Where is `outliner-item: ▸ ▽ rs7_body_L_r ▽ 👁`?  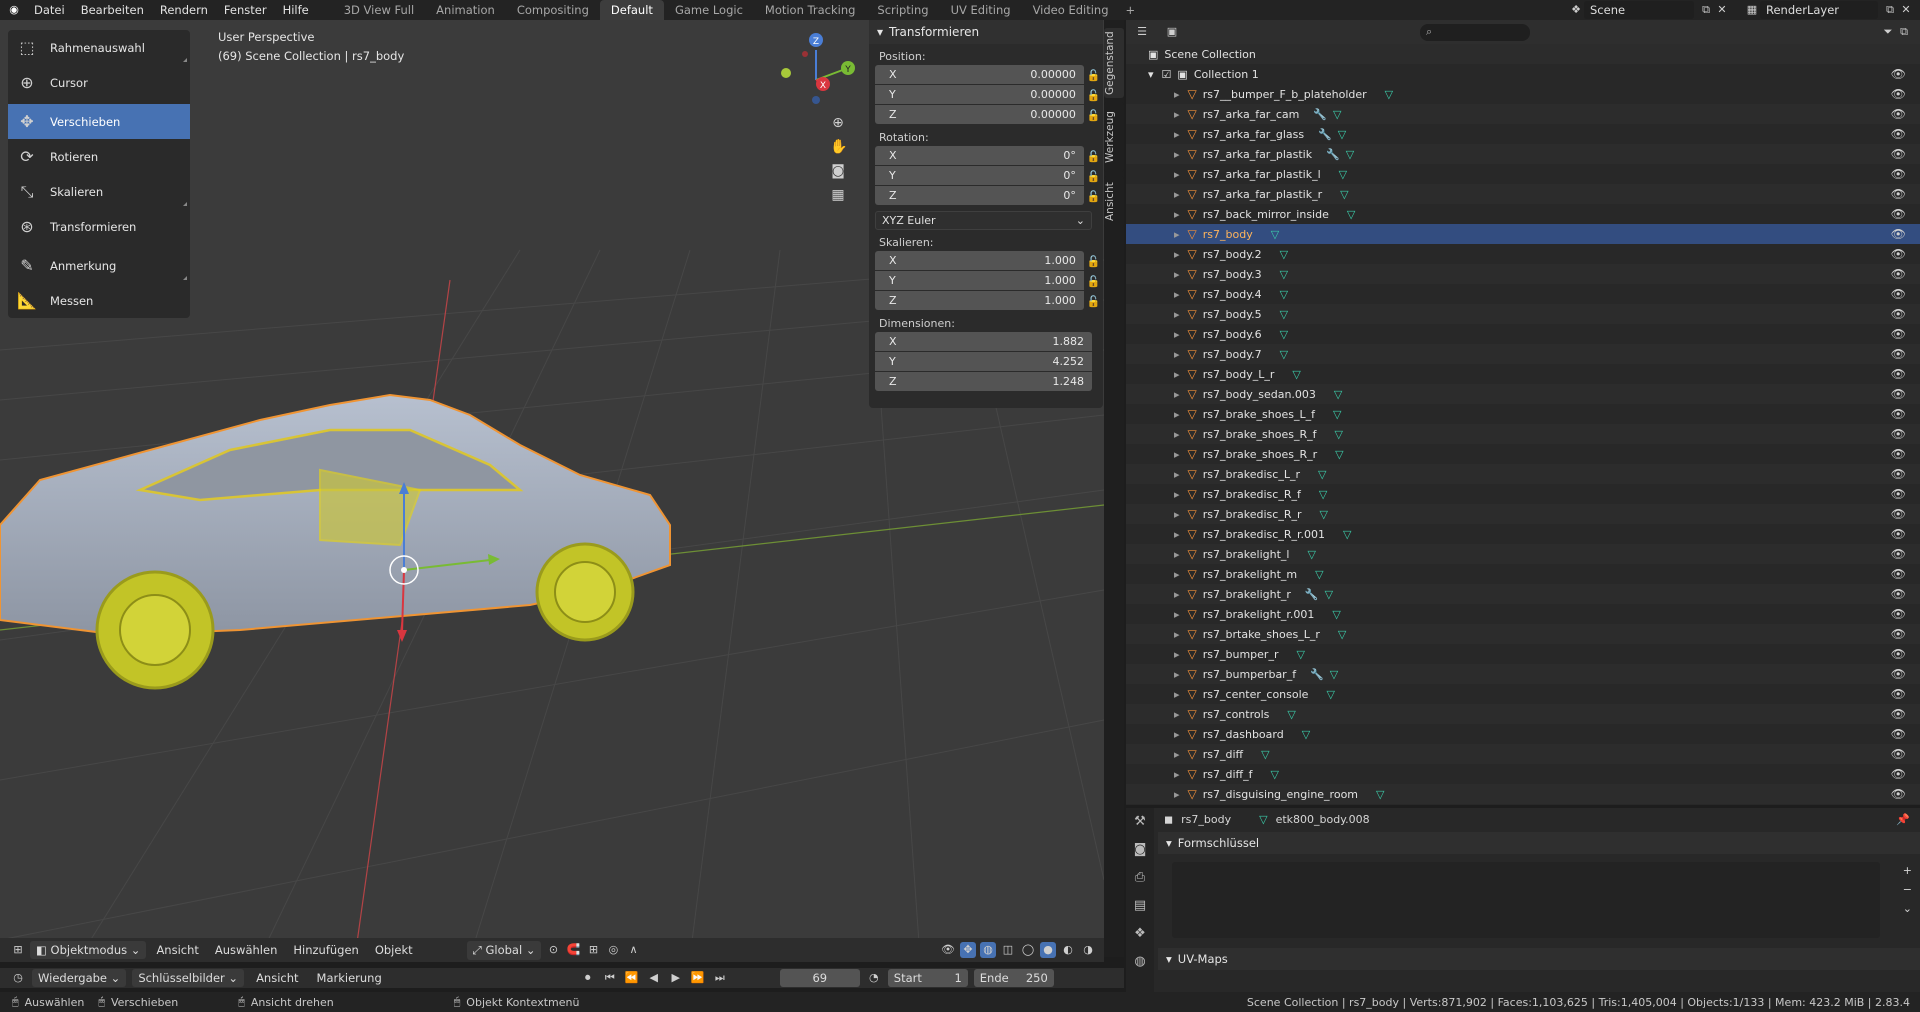 outliner-item: ▸ ▽ rs7_body_L_r ▽ 👁 is located at coordinates (1523, 374).